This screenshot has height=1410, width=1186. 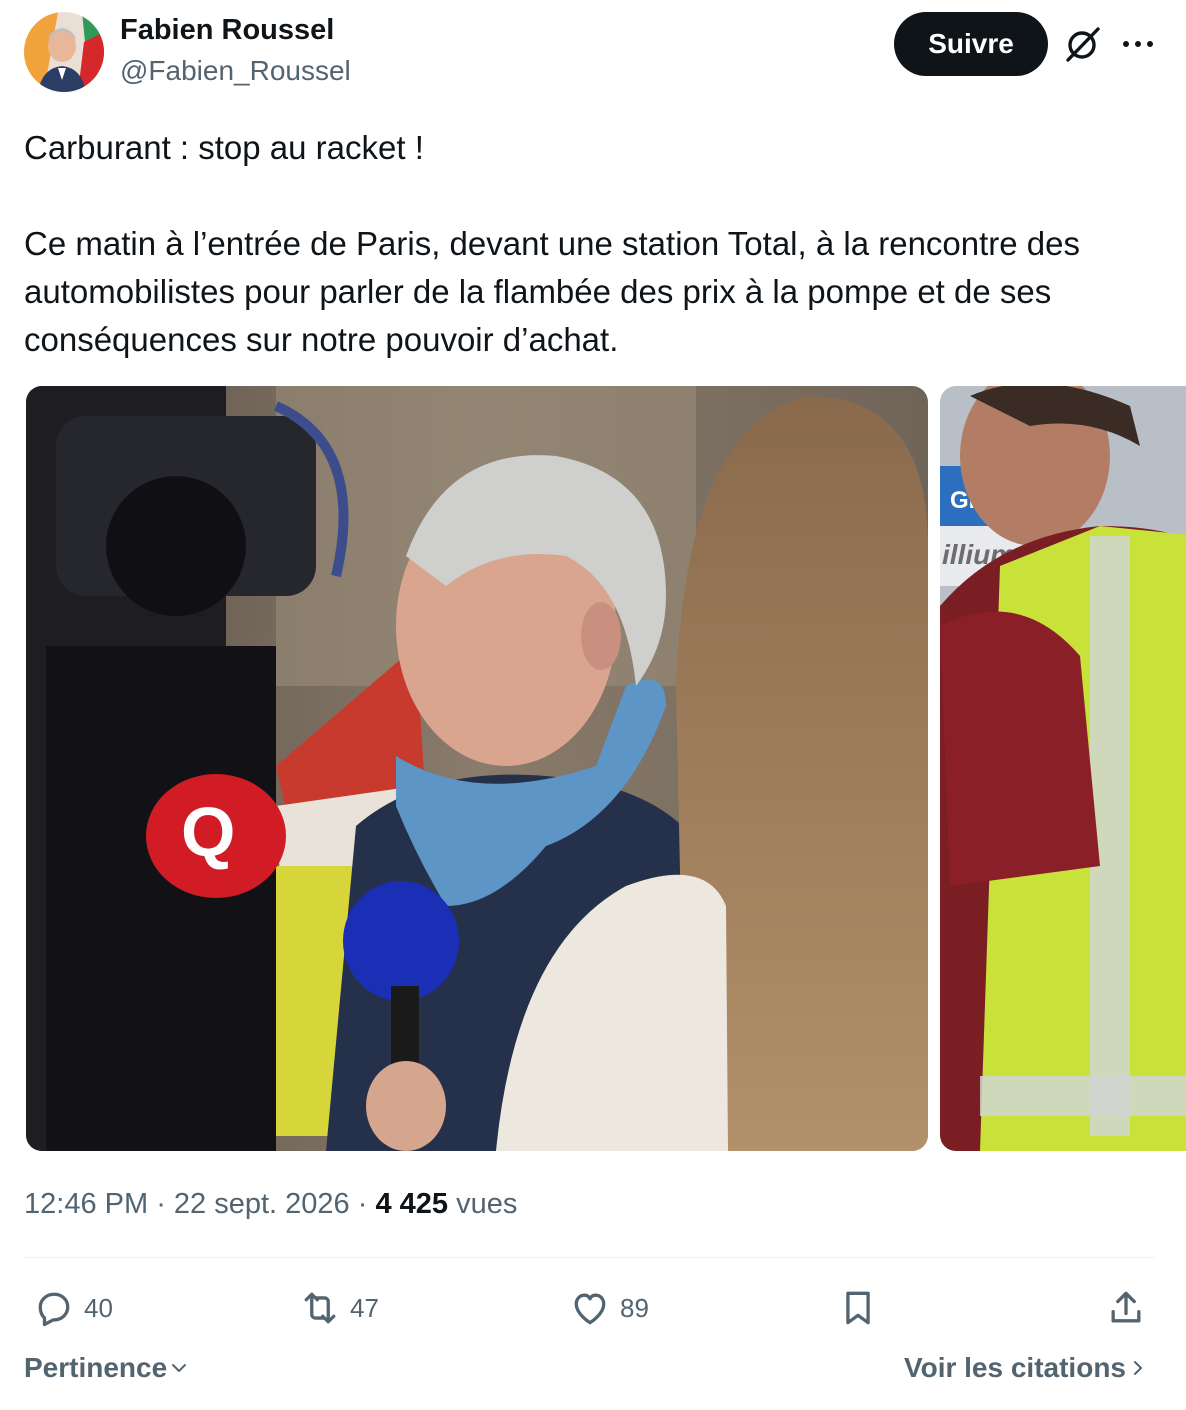 What do you see at coordinates (320, 1308) in the screenshot?
I see `repost-icon` at bounding box center [320, 1308].